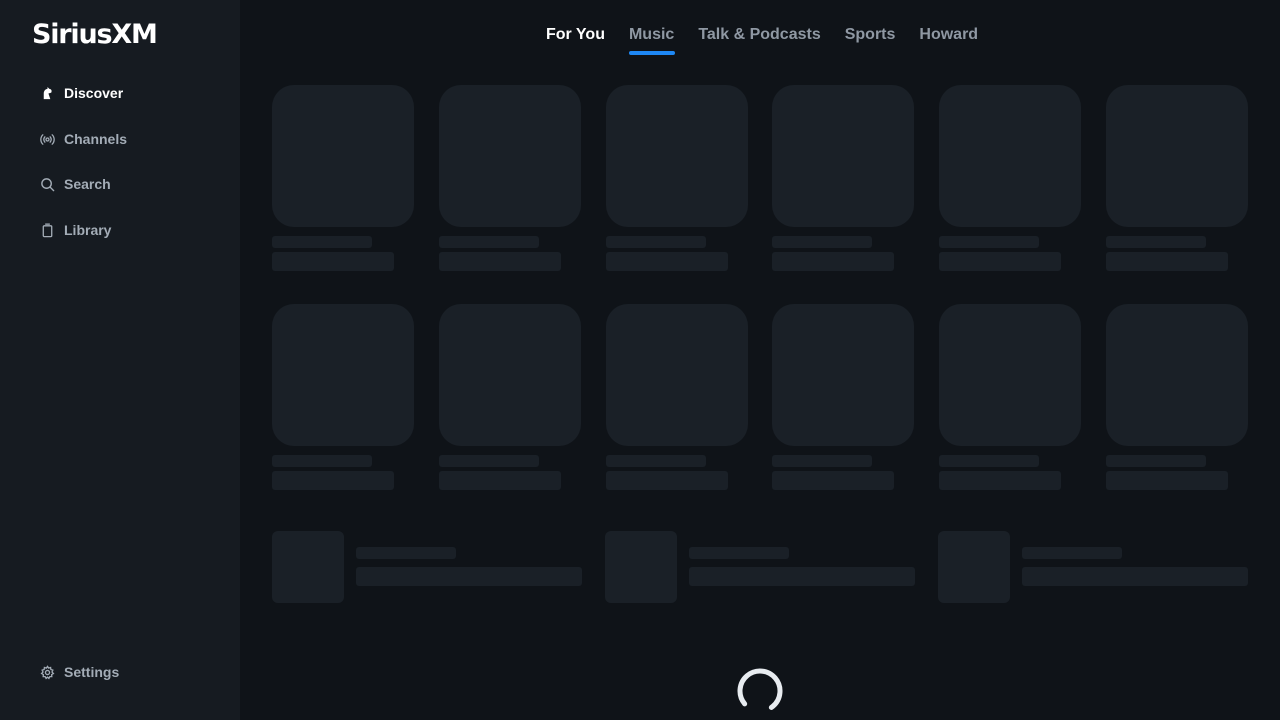 The width and height of the screenshot is (1280, 720). Describe the element at coordinates (870, 38) in the screenshot. I see `tab-sports: Sports` at that location.